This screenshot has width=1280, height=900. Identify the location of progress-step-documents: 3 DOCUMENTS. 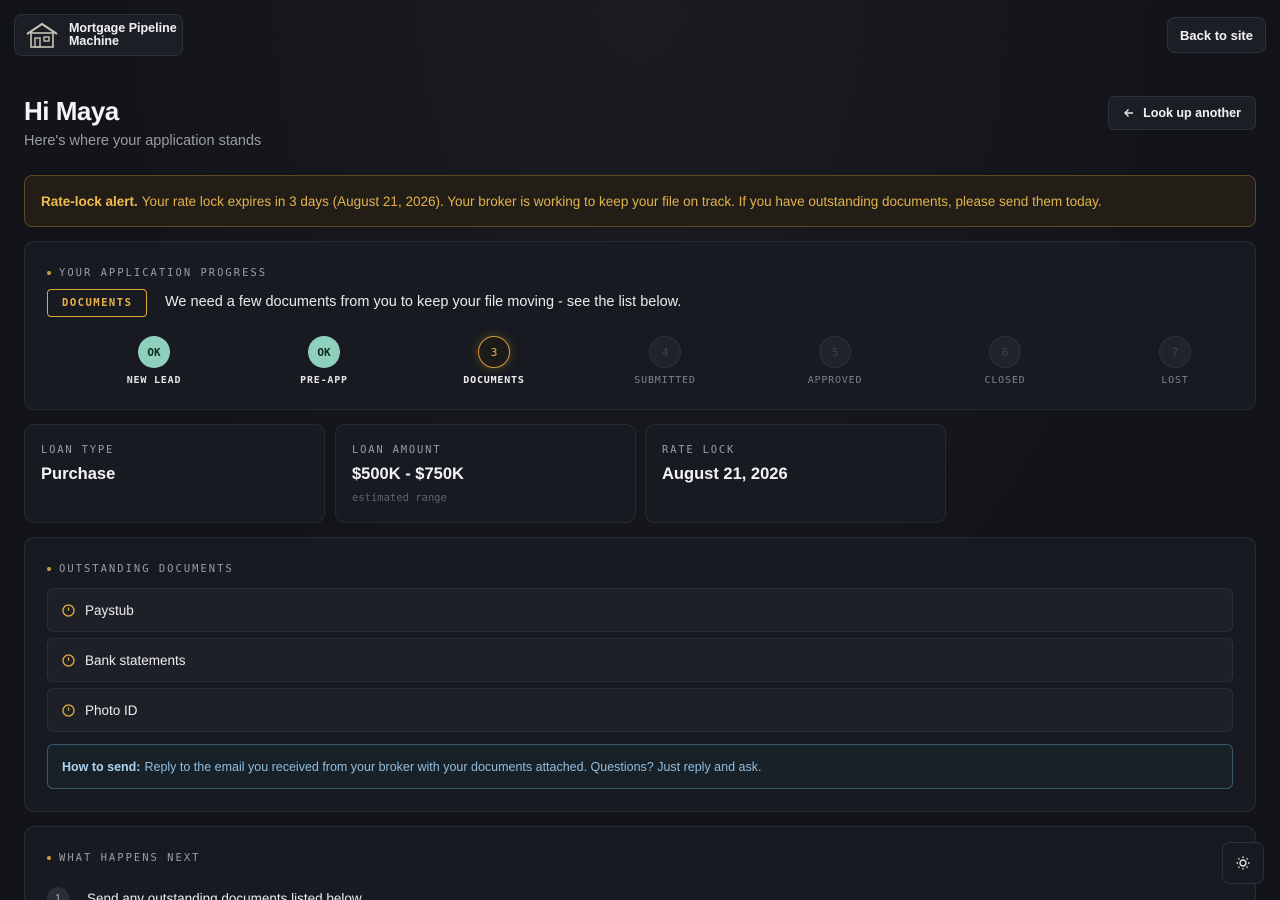
(494, 361).